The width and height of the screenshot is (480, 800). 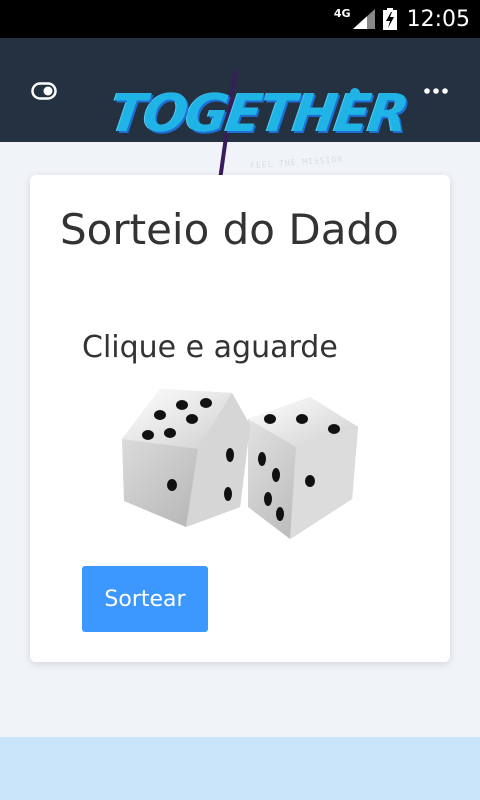 I want to click on battery-charging-icon, so click(x=389, y=19).